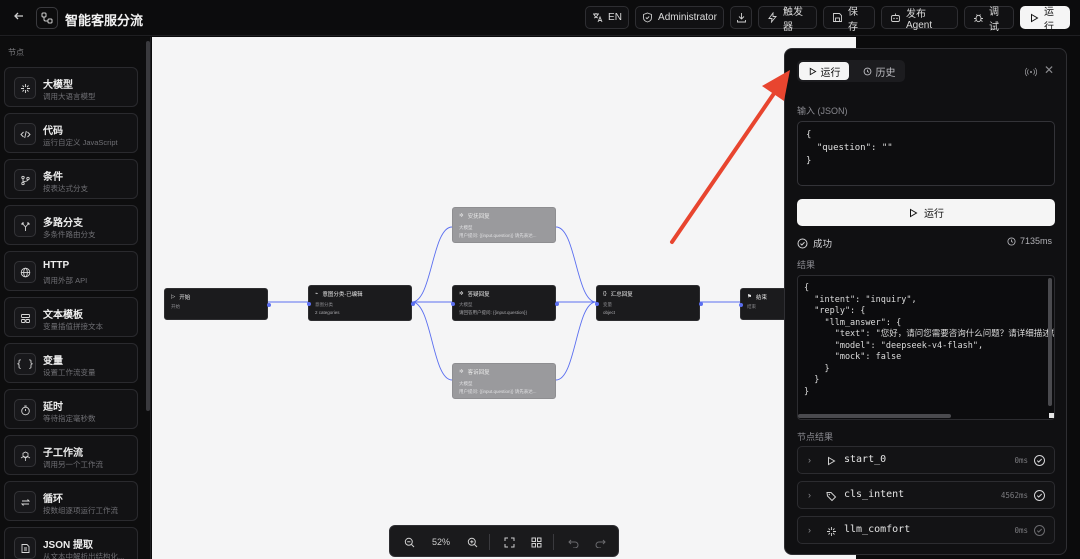  I want to click on subflow-icon, so click(25, 456).